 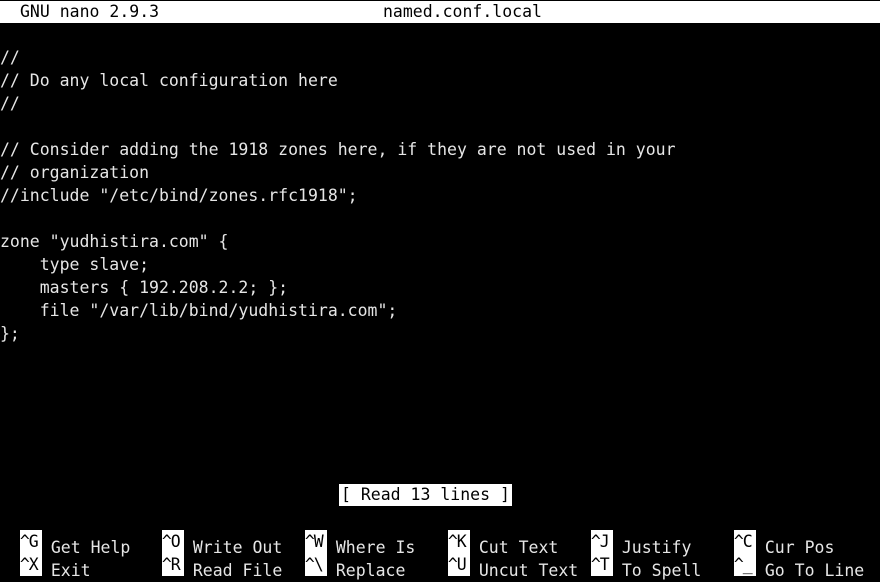 I want to click on shortcut-key: ^R, so click(x=172, y=564).